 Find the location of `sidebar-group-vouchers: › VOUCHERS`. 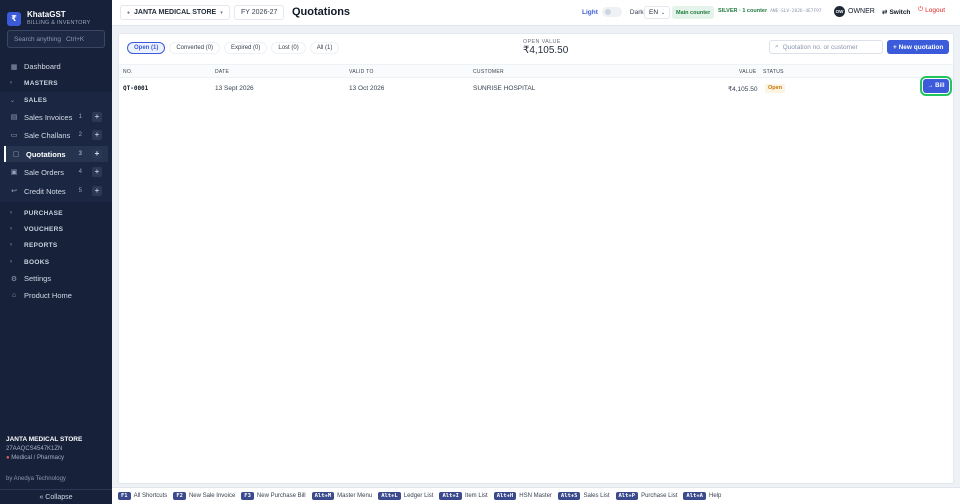

sidebar-group-vouchers: › VOUCHERS is located at coordinates (56, 229).